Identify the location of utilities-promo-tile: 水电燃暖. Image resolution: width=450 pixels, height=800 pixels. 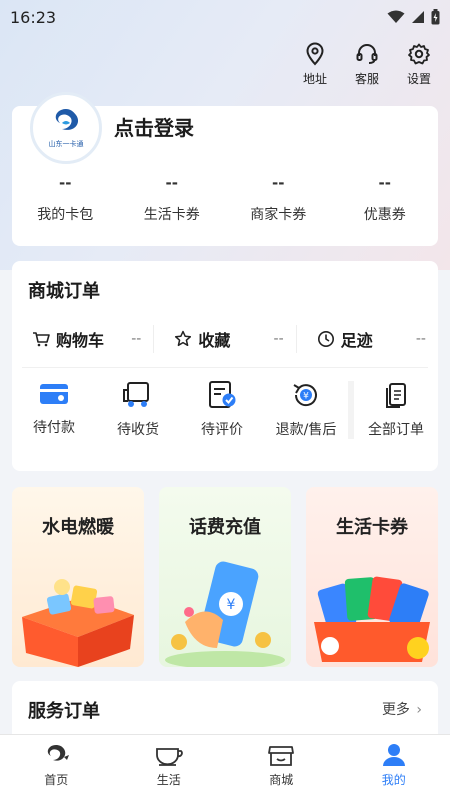
(78, 577).